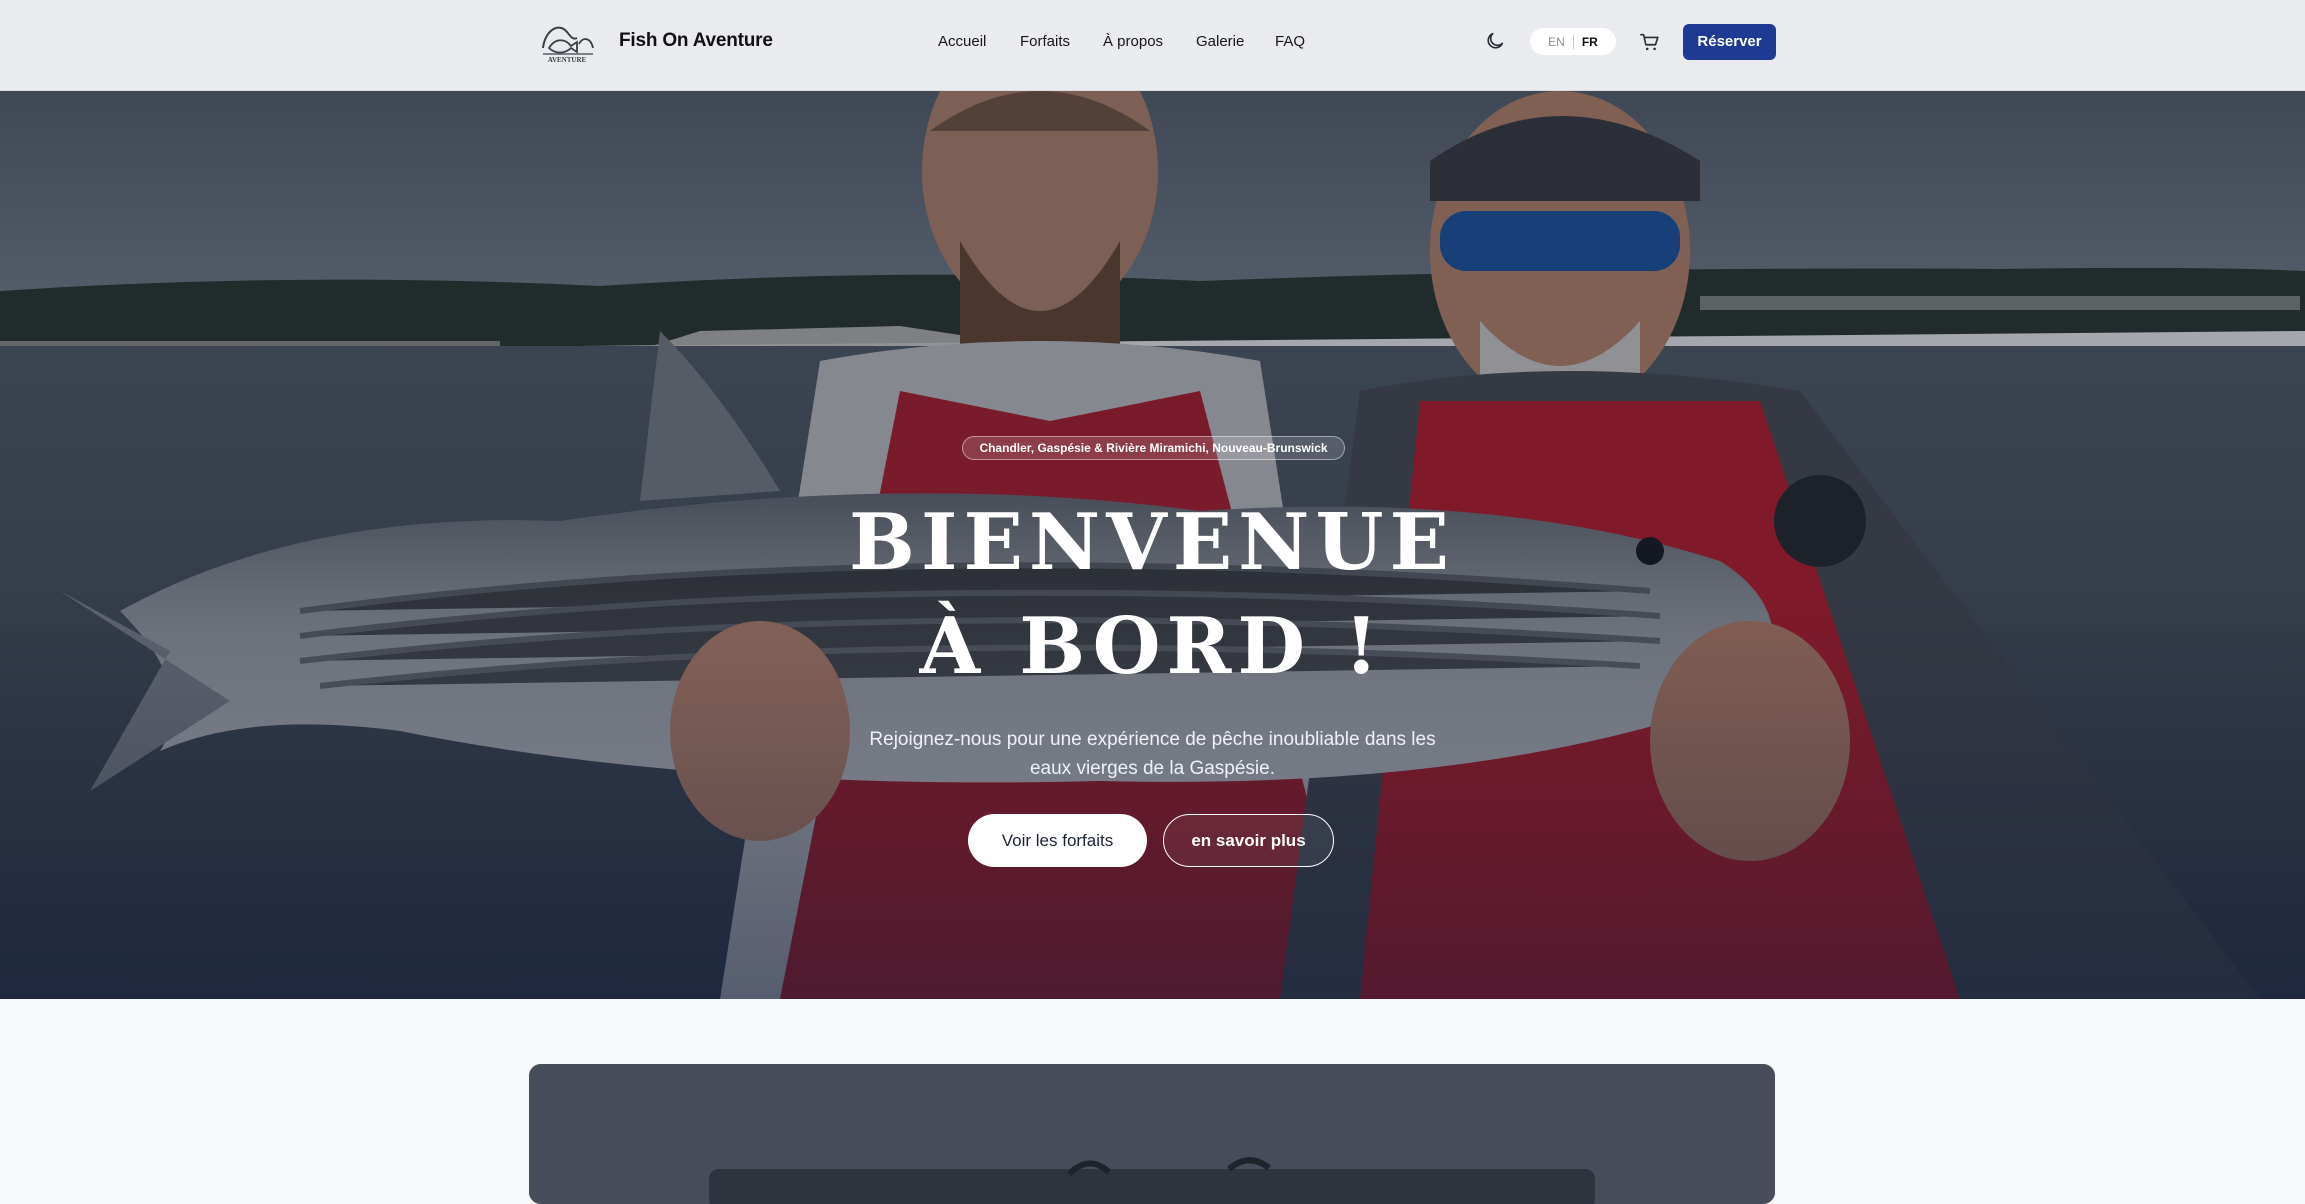 The image size is (2305, 1204). Describe the element at coordinates (567, 60) in the screenshot. I see `logo-text: AVENTURE` at that location.